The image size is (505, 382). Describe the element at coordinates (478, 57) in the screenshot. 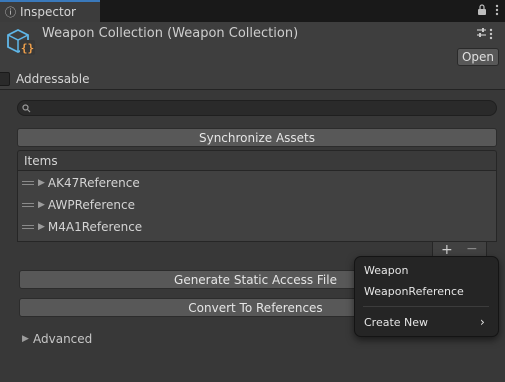

I see `open-button: Open` at that location.